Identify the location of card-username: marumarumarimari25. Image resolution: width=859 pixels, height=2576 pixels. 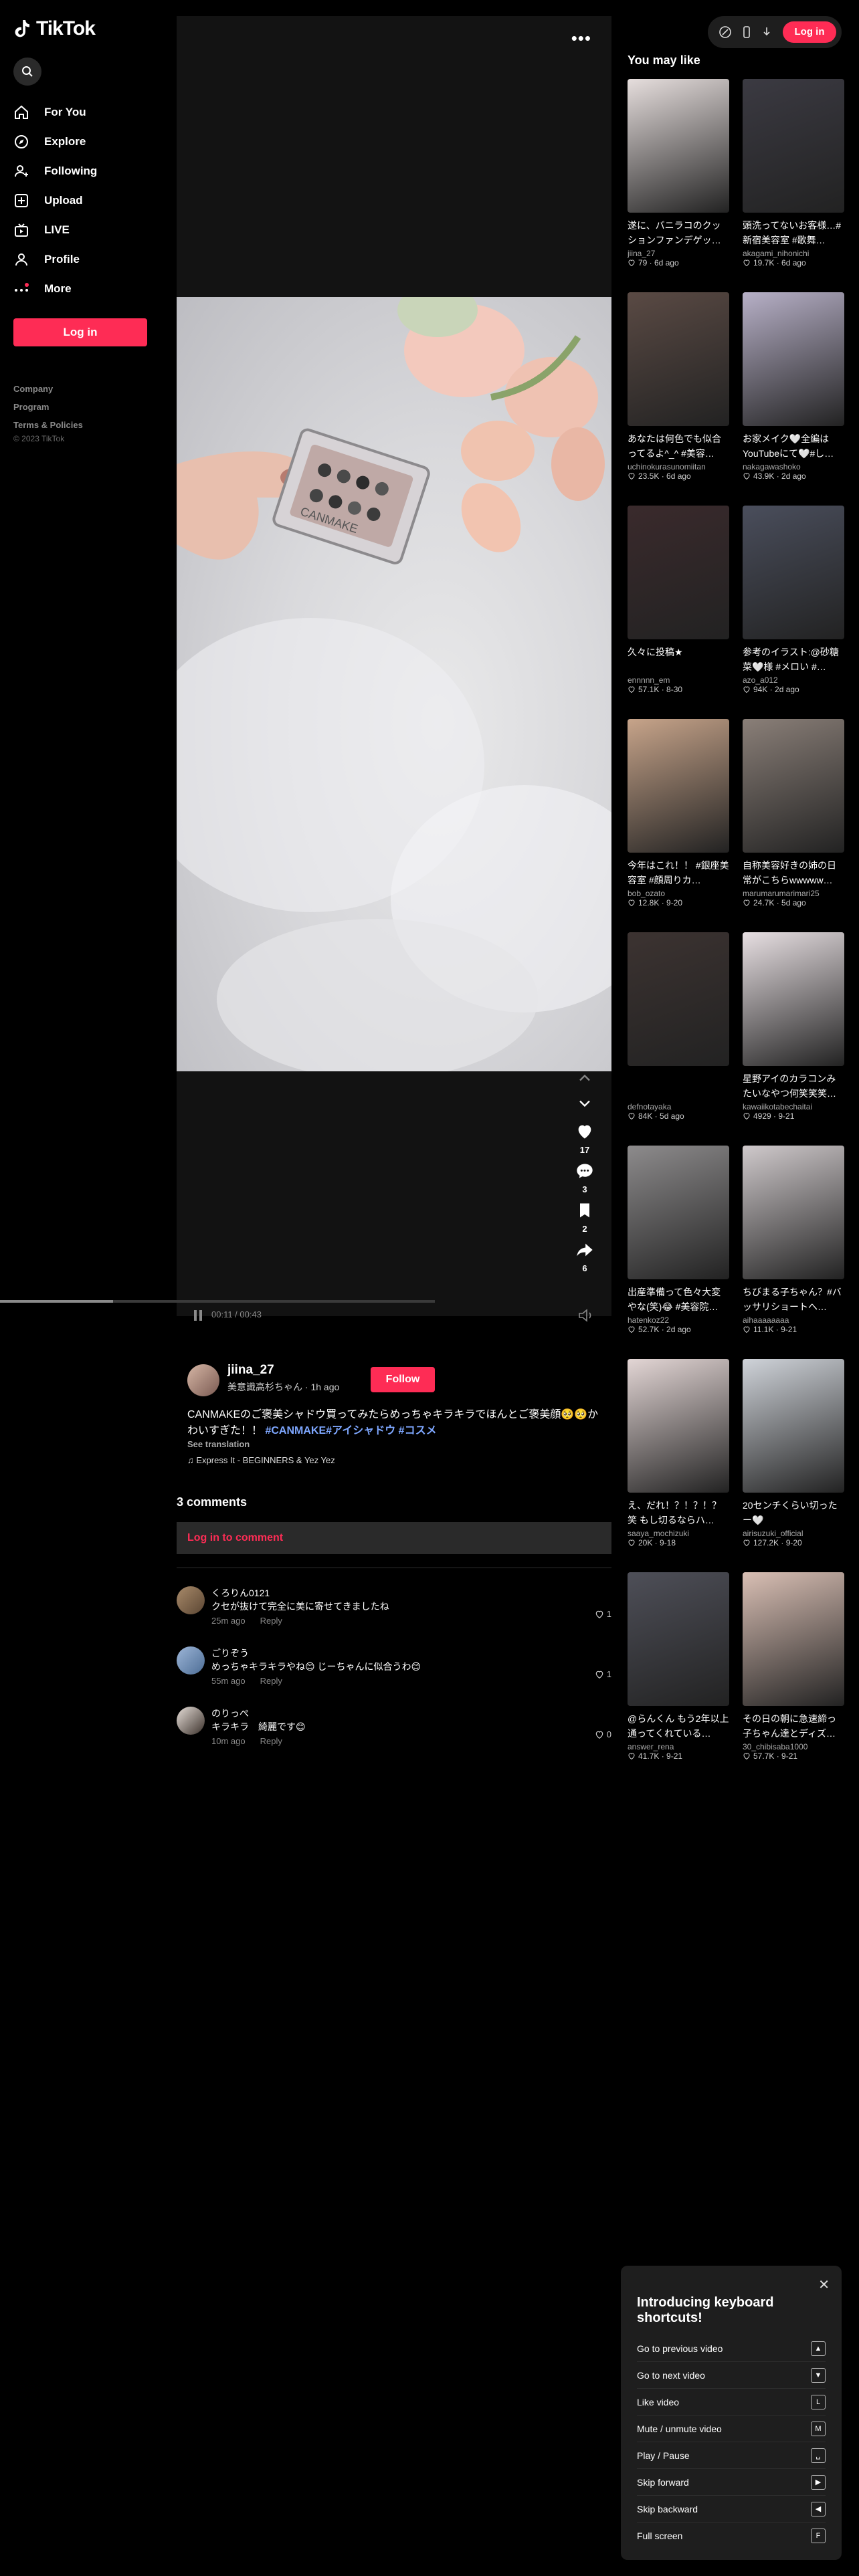
(794, 893).